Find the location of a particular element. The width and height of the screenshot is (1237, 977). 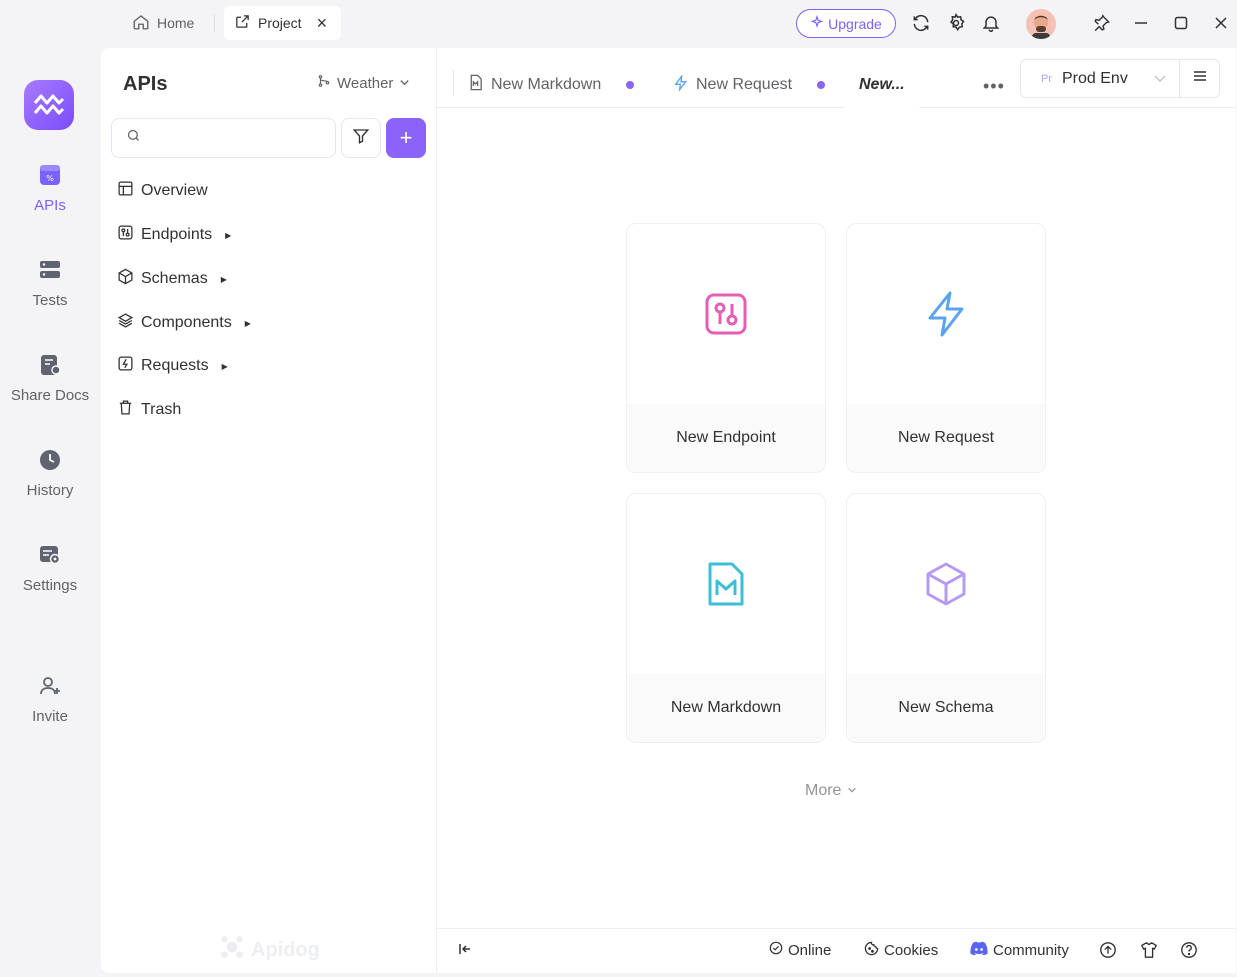

filter-icon is located at coordinates (361, 138).